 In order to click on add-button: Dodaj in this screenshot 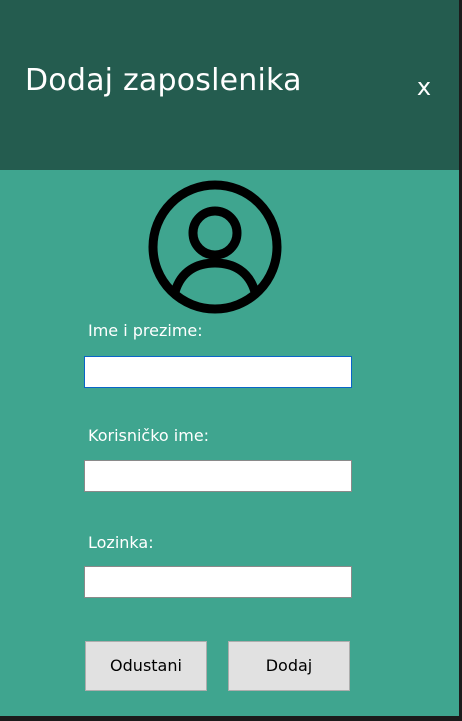, I will do `click(289, 666)`.